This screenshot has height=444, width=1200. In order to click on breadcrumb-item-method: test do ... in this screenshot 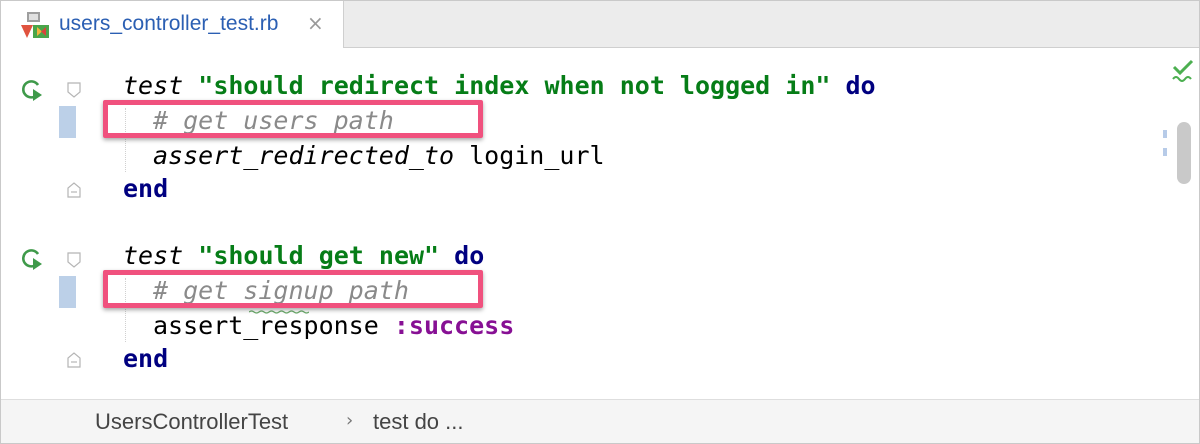, I will do `click(418, 422)`.